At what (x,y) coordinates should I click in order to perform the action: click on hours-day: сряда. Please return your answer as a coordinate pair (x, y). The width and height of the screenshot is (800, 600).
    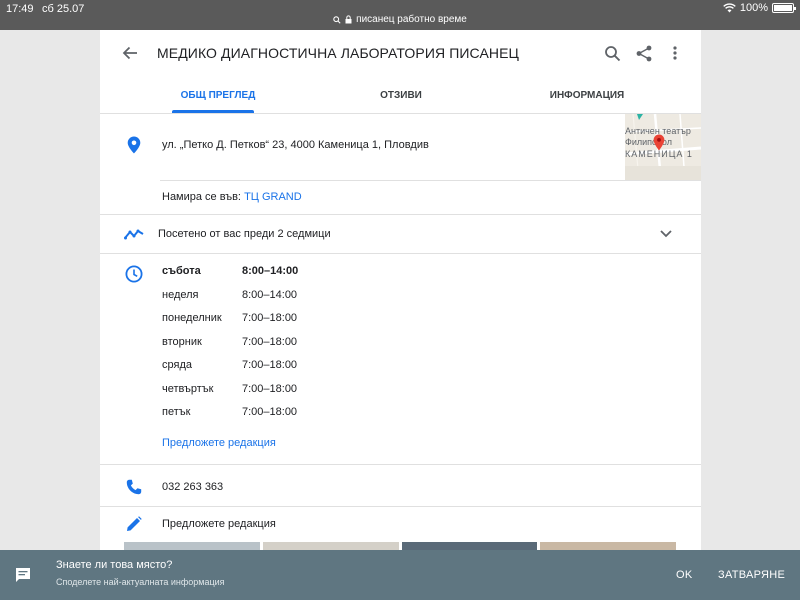
    Looking at the image, I should click on (177, 365).